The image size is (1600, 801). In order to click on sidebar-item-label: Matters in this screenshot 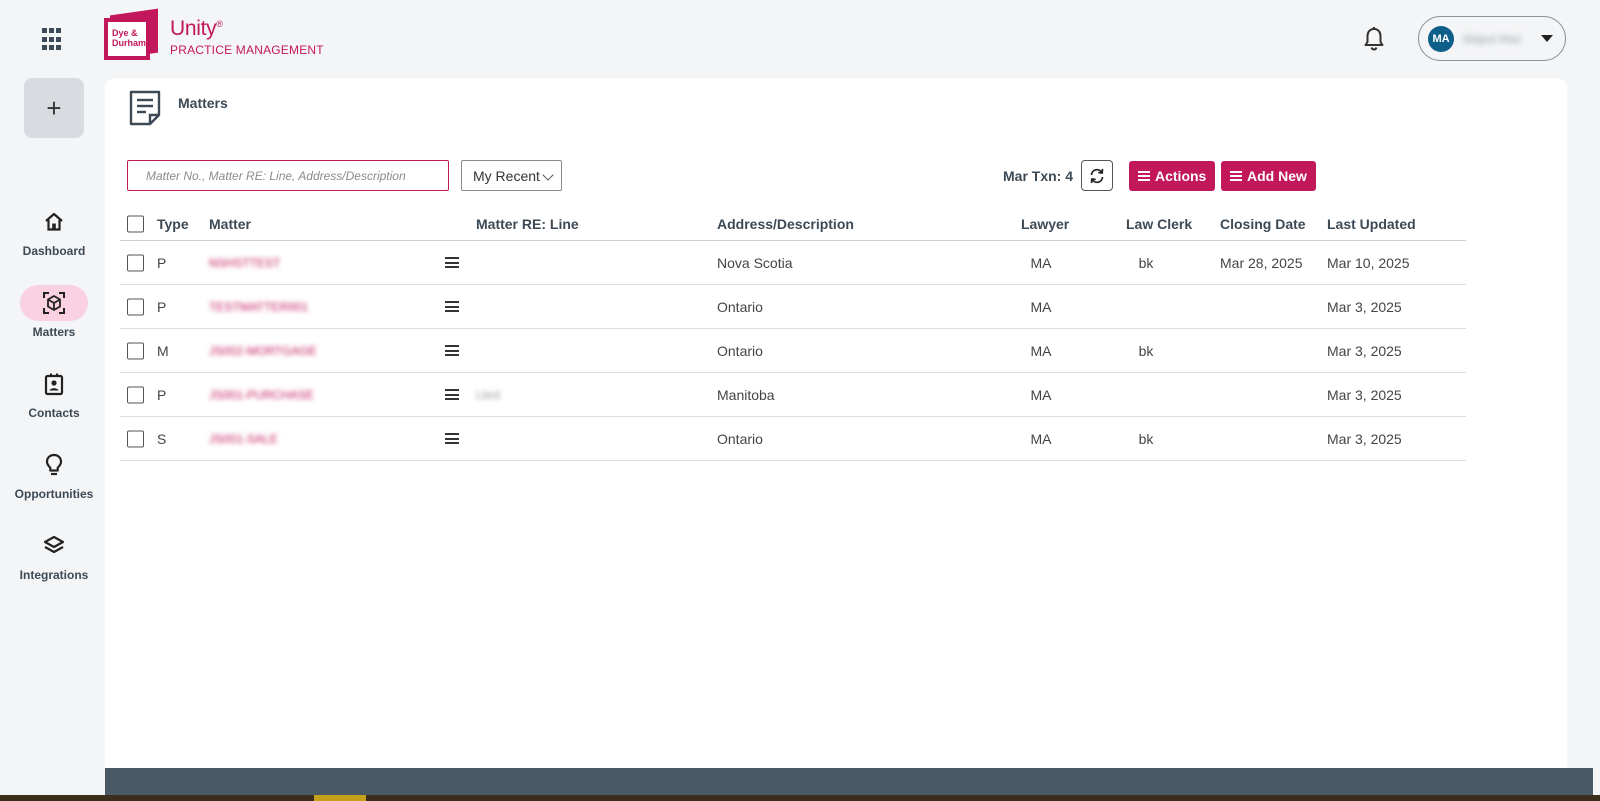, I will do `click(54, 332)`.